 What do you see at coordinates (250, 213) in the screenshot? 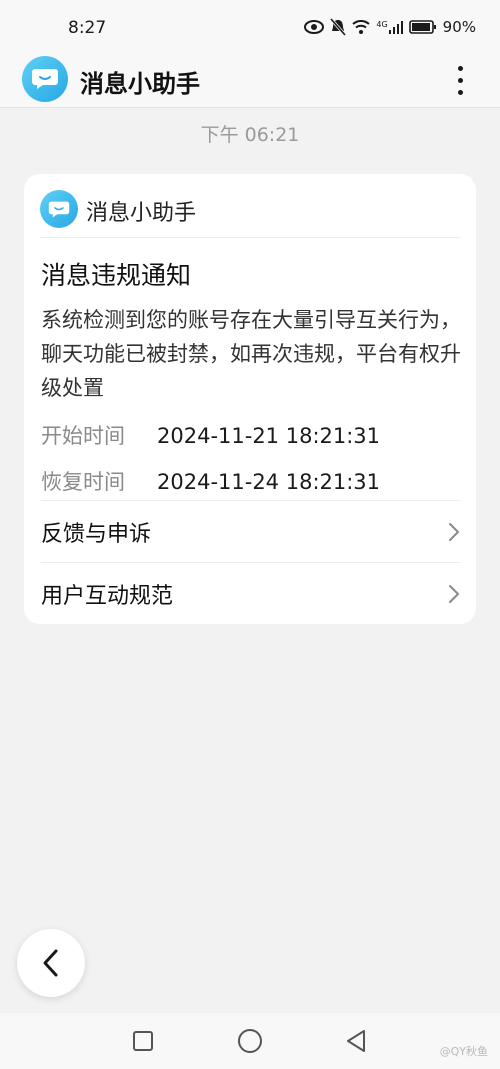
I see `card-header: 消息小助手` at bounding box center [250, 213].